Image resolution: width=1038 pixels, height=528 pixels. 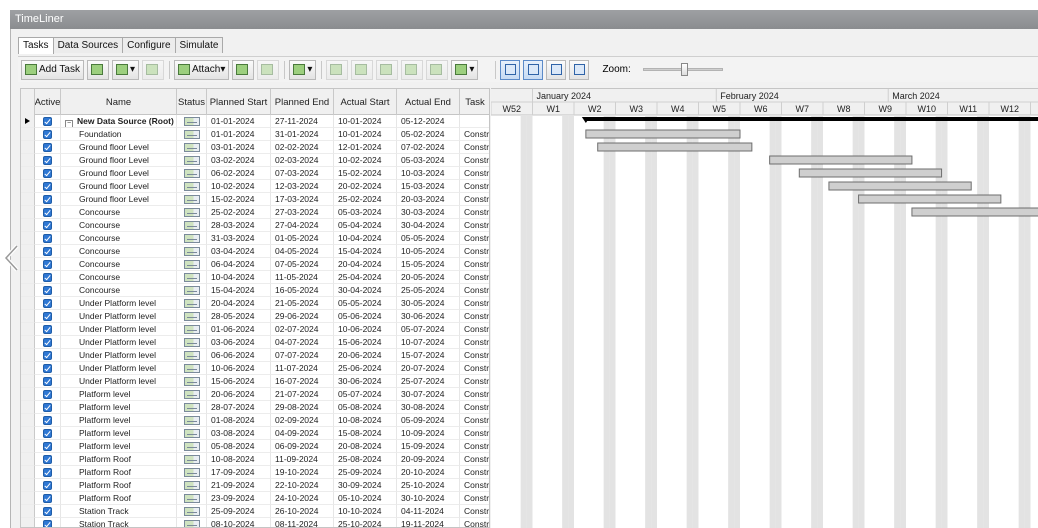 I want to click on planned-start-cell: 03-06-2024, so click(x=239, y=342).